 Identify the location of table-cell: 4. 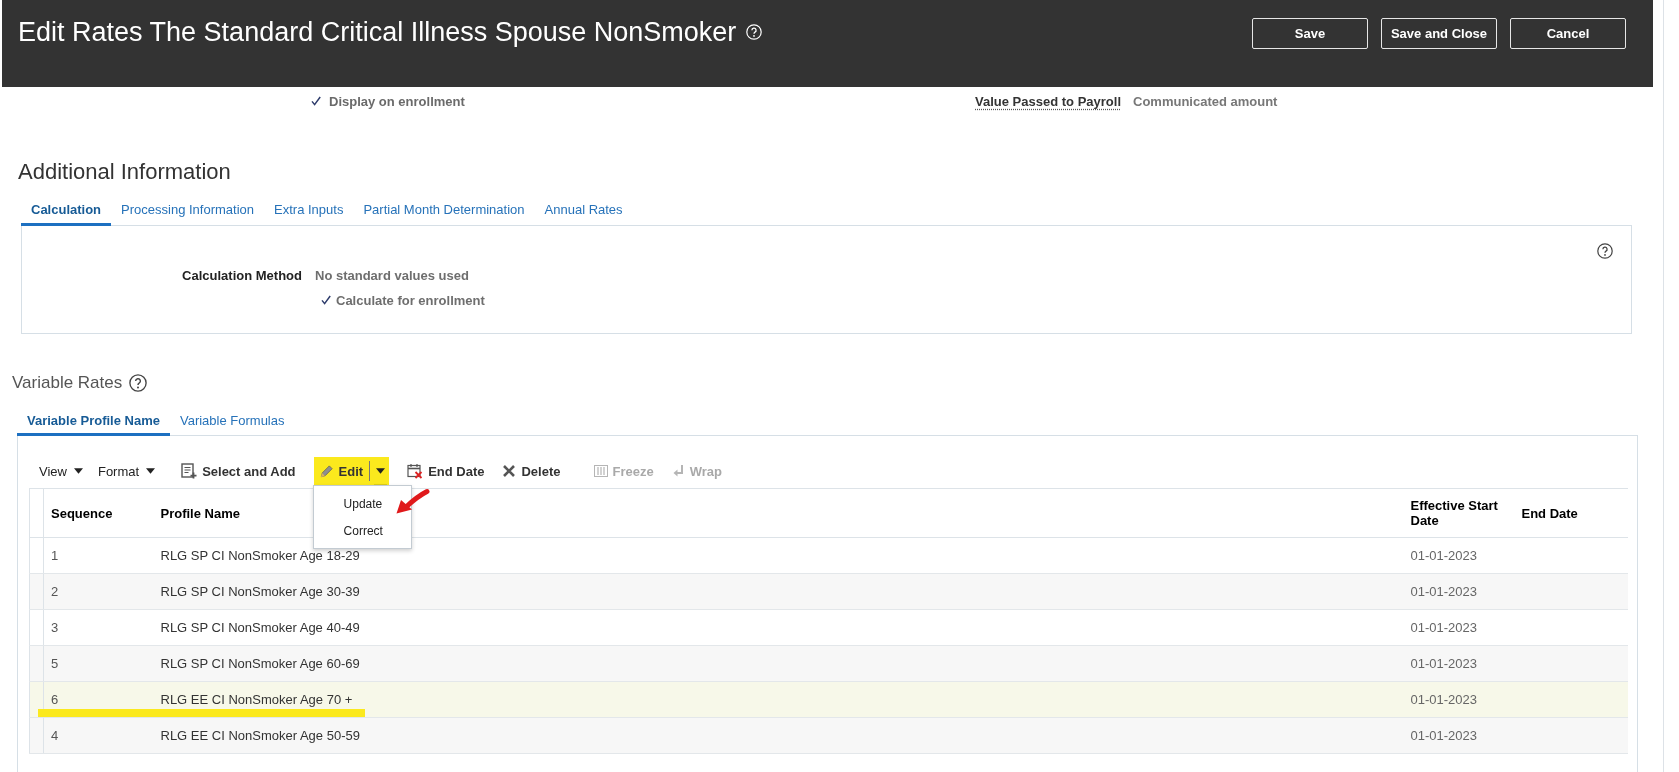
(98, 735).